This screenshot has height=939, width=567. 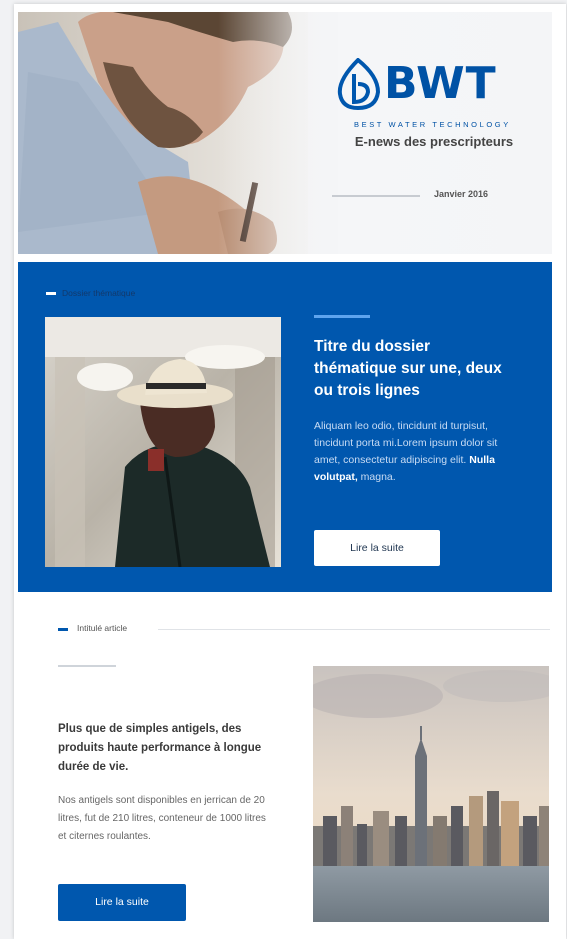 What do you see at coordinates (342, 316) in the screenshot?
I see `feature-accent-rule` at bounding box center [342, 316].